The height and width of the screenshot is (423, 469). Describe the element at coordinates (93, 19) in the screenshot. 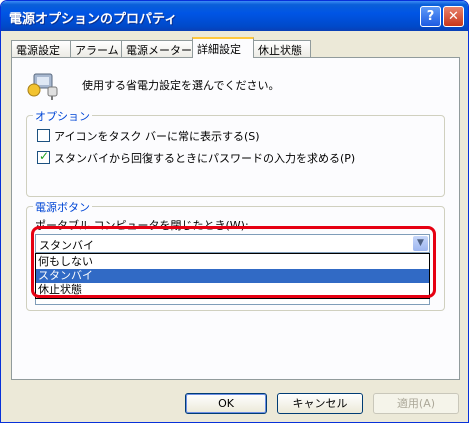

I see `window-title: 電源オプションのプロパティ` at that location.